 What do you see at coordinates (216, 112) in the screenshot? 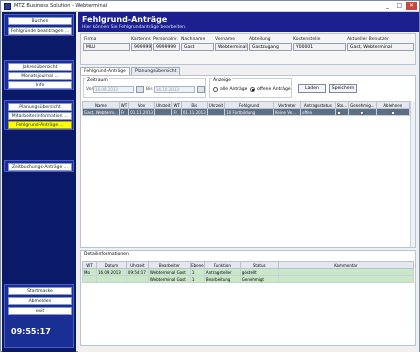
I see `cell-uhrzeit-to` at bounding box center [216, 112].